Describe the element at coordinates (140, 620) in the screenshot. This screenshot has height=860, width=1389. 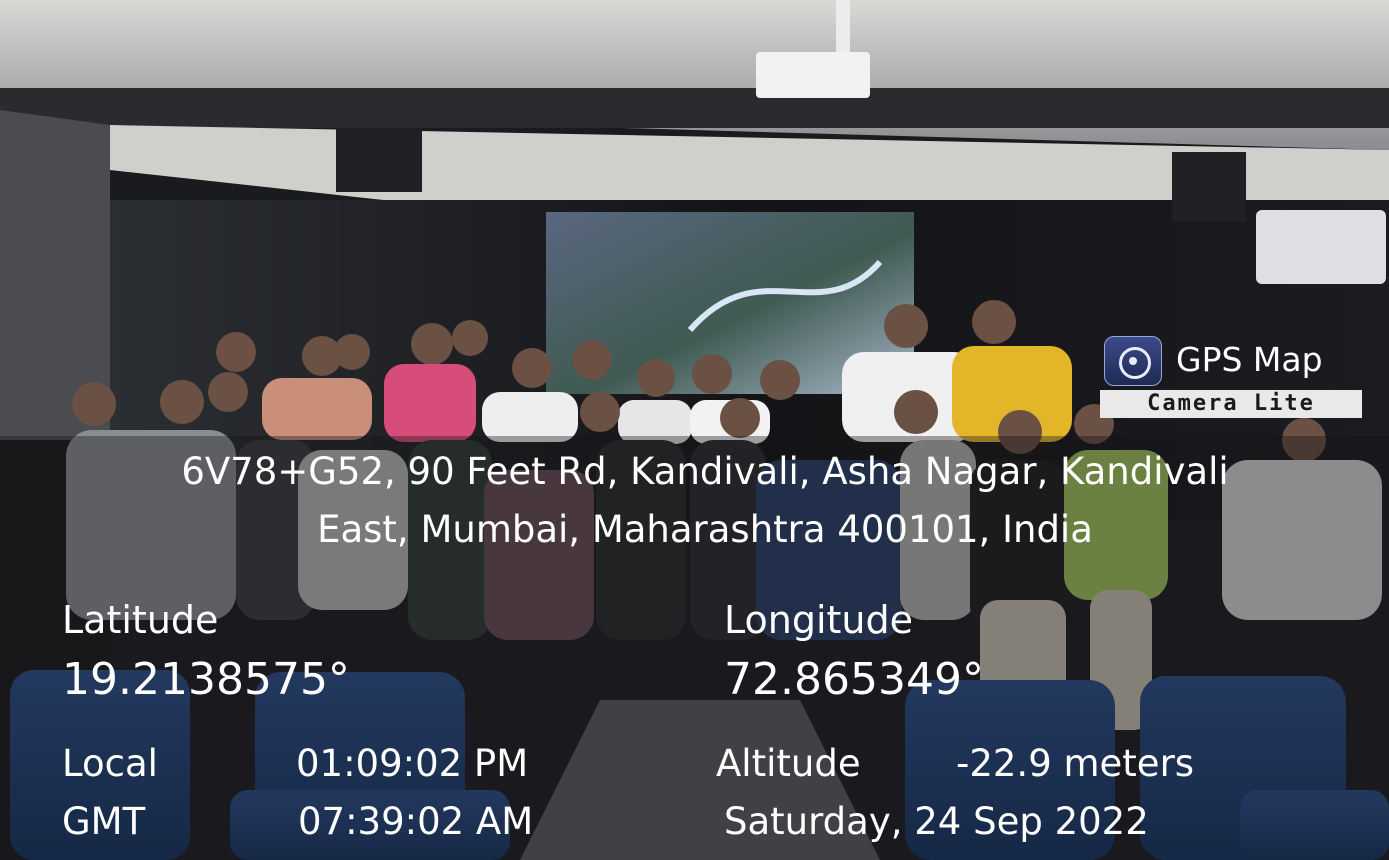
I see `latitude-label: Latitude` at that location.